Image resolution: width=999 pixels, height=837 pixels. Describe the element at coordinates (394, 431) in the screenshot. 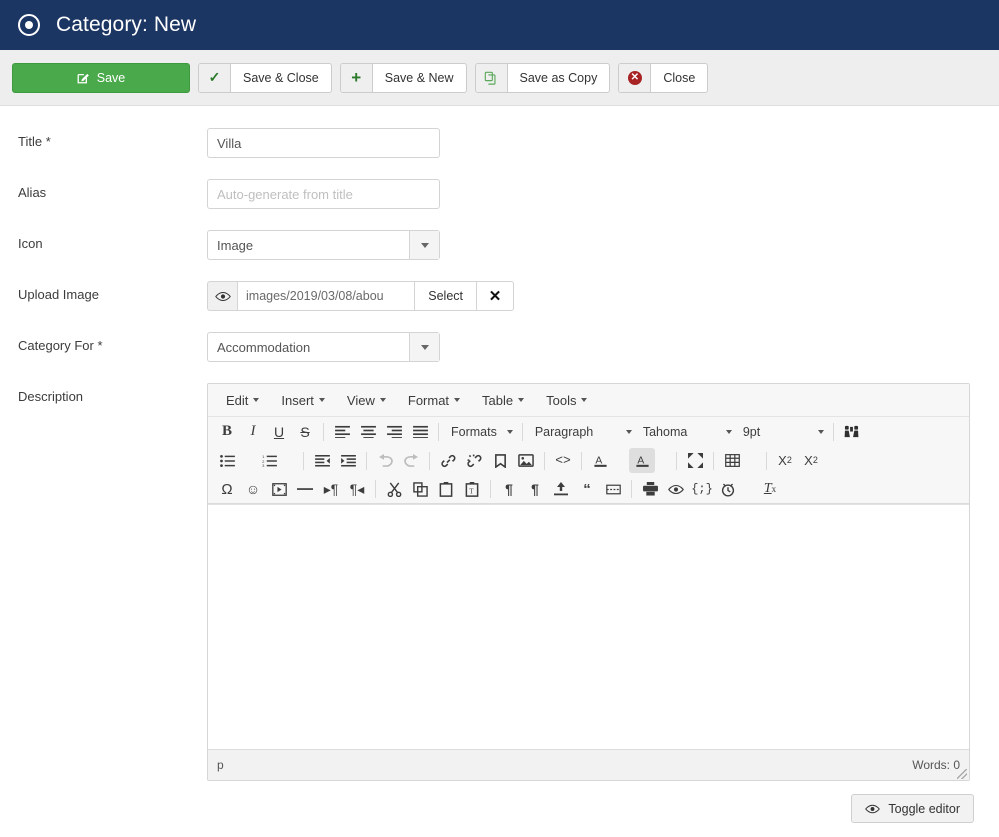

I see `align-right-icon` at that location.